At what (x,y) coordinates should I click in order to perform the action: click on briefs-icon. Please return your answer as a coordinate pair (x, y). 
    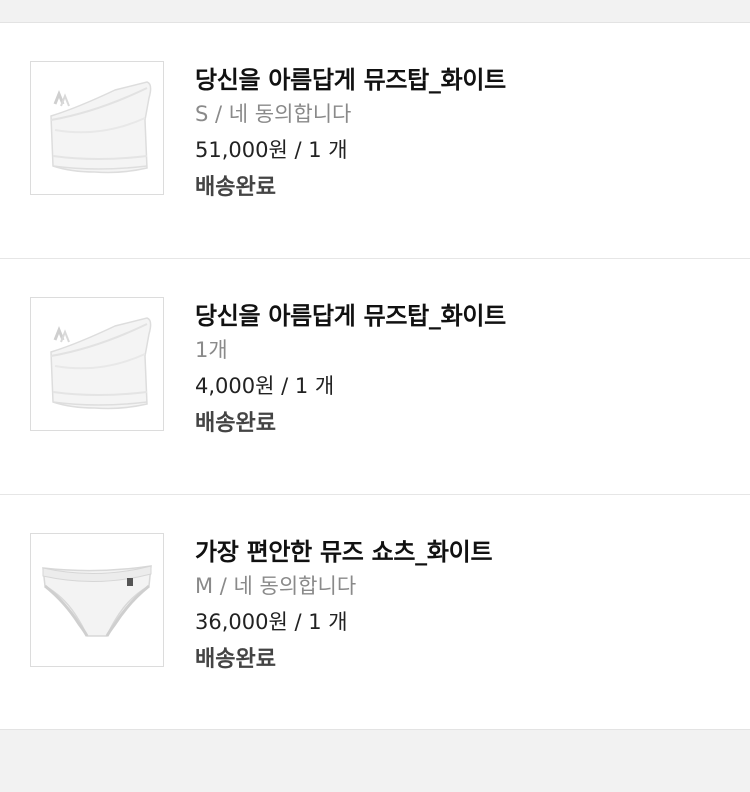
    Looking at the image, I should click on (97, 601).